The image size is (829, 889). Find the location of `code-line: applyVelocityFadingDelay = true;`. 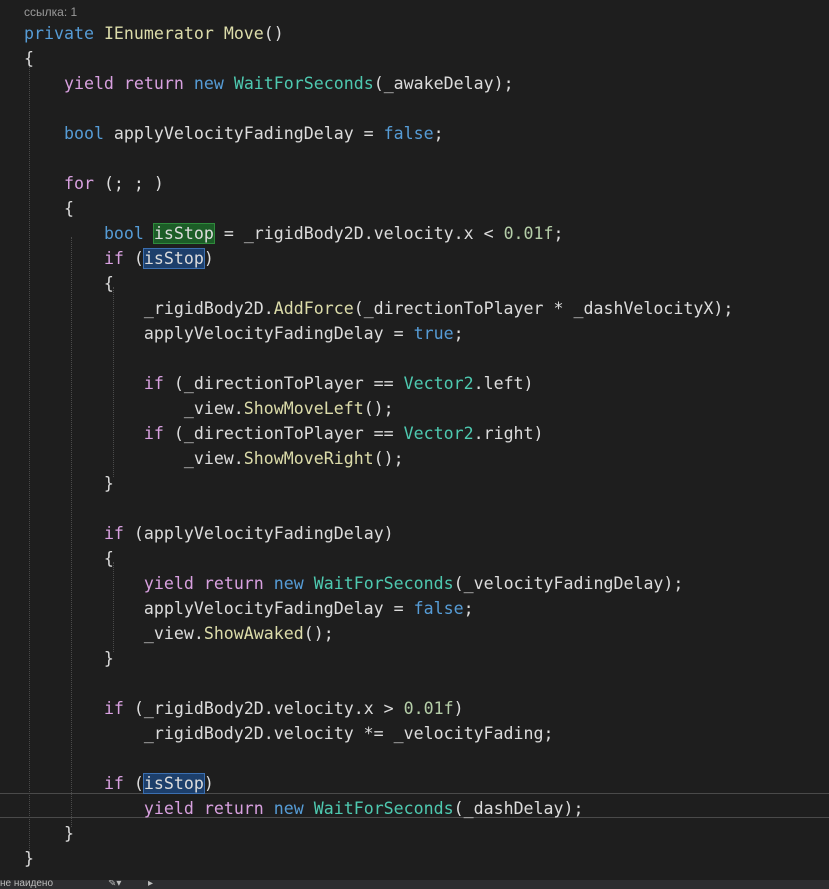

code-line: applyVelocityFadingDelay = true; is located at coordinates (244, 333).